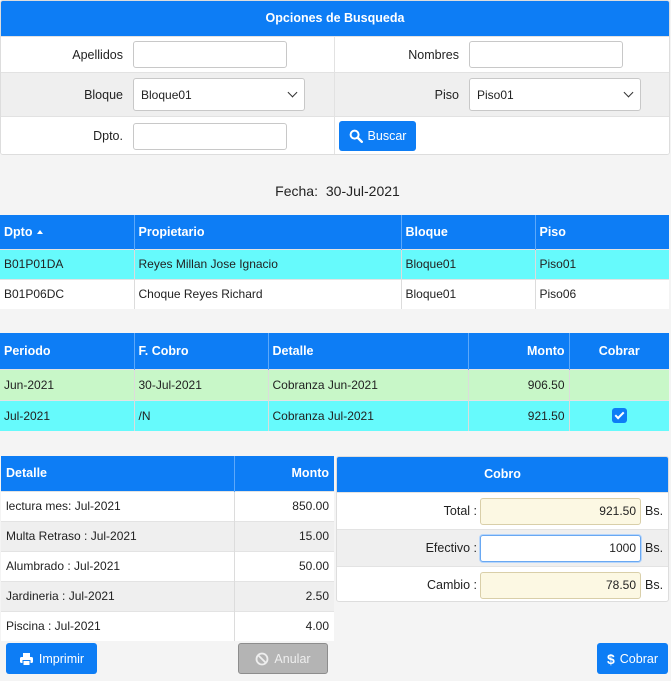  Describe the element at coordinates (268, 293) in the screenshot. I see `propietario-cell: Choque Reyes Richard` at that location.